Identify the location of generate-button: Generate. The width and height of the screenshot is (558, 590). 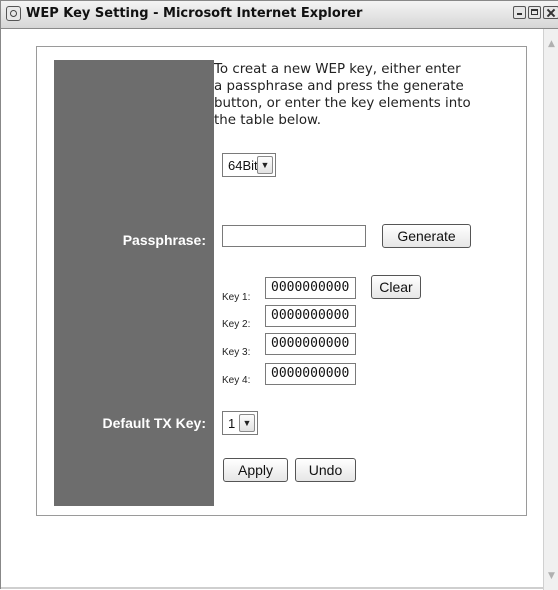
(426, 236).